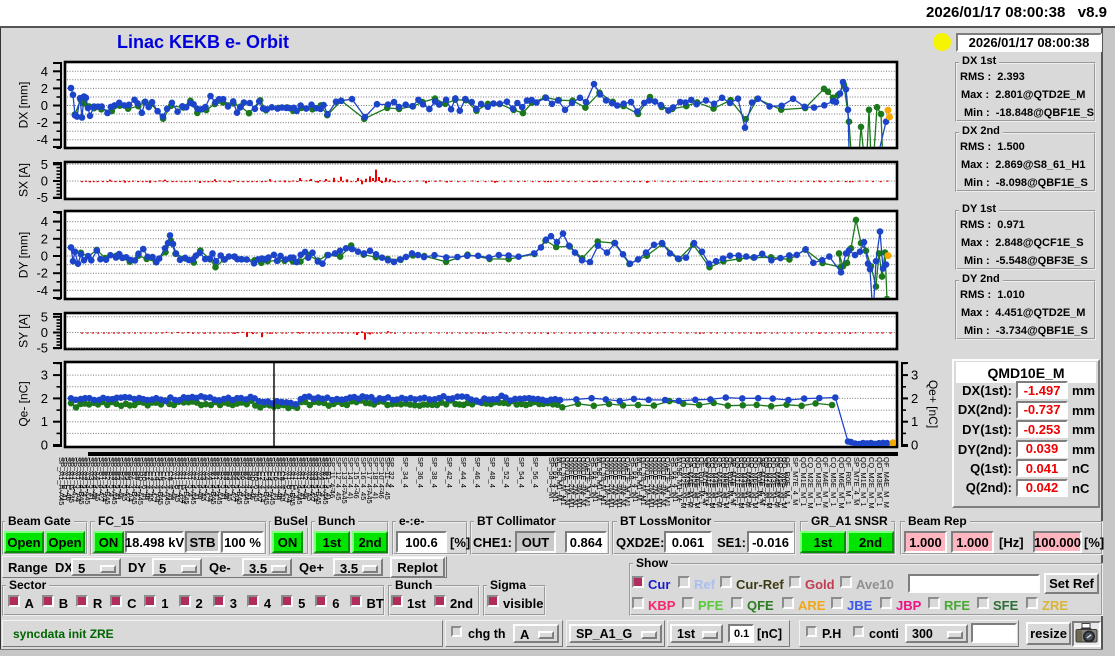 The width and height of the screenshot is (1115, 656). Describe the element at coordinates (24, 331) in the screenshot. I see `svg-text: SY [A]` at that location.